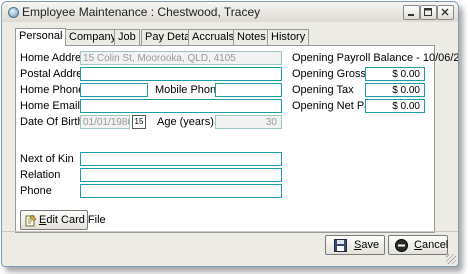  What do you see at coordinates (230, 231) in the screenshot?
I see `divider` at bounding box center [230, 231].